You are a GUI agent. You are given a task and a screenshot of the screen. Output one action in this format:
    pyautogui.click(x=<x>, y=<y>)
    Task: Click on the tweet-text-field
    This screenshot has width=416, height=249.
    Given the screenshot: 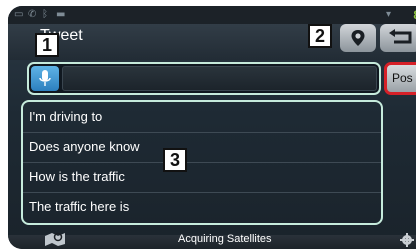 What is the action you would take?
    pyautogui.click(x=219, y=78)
    